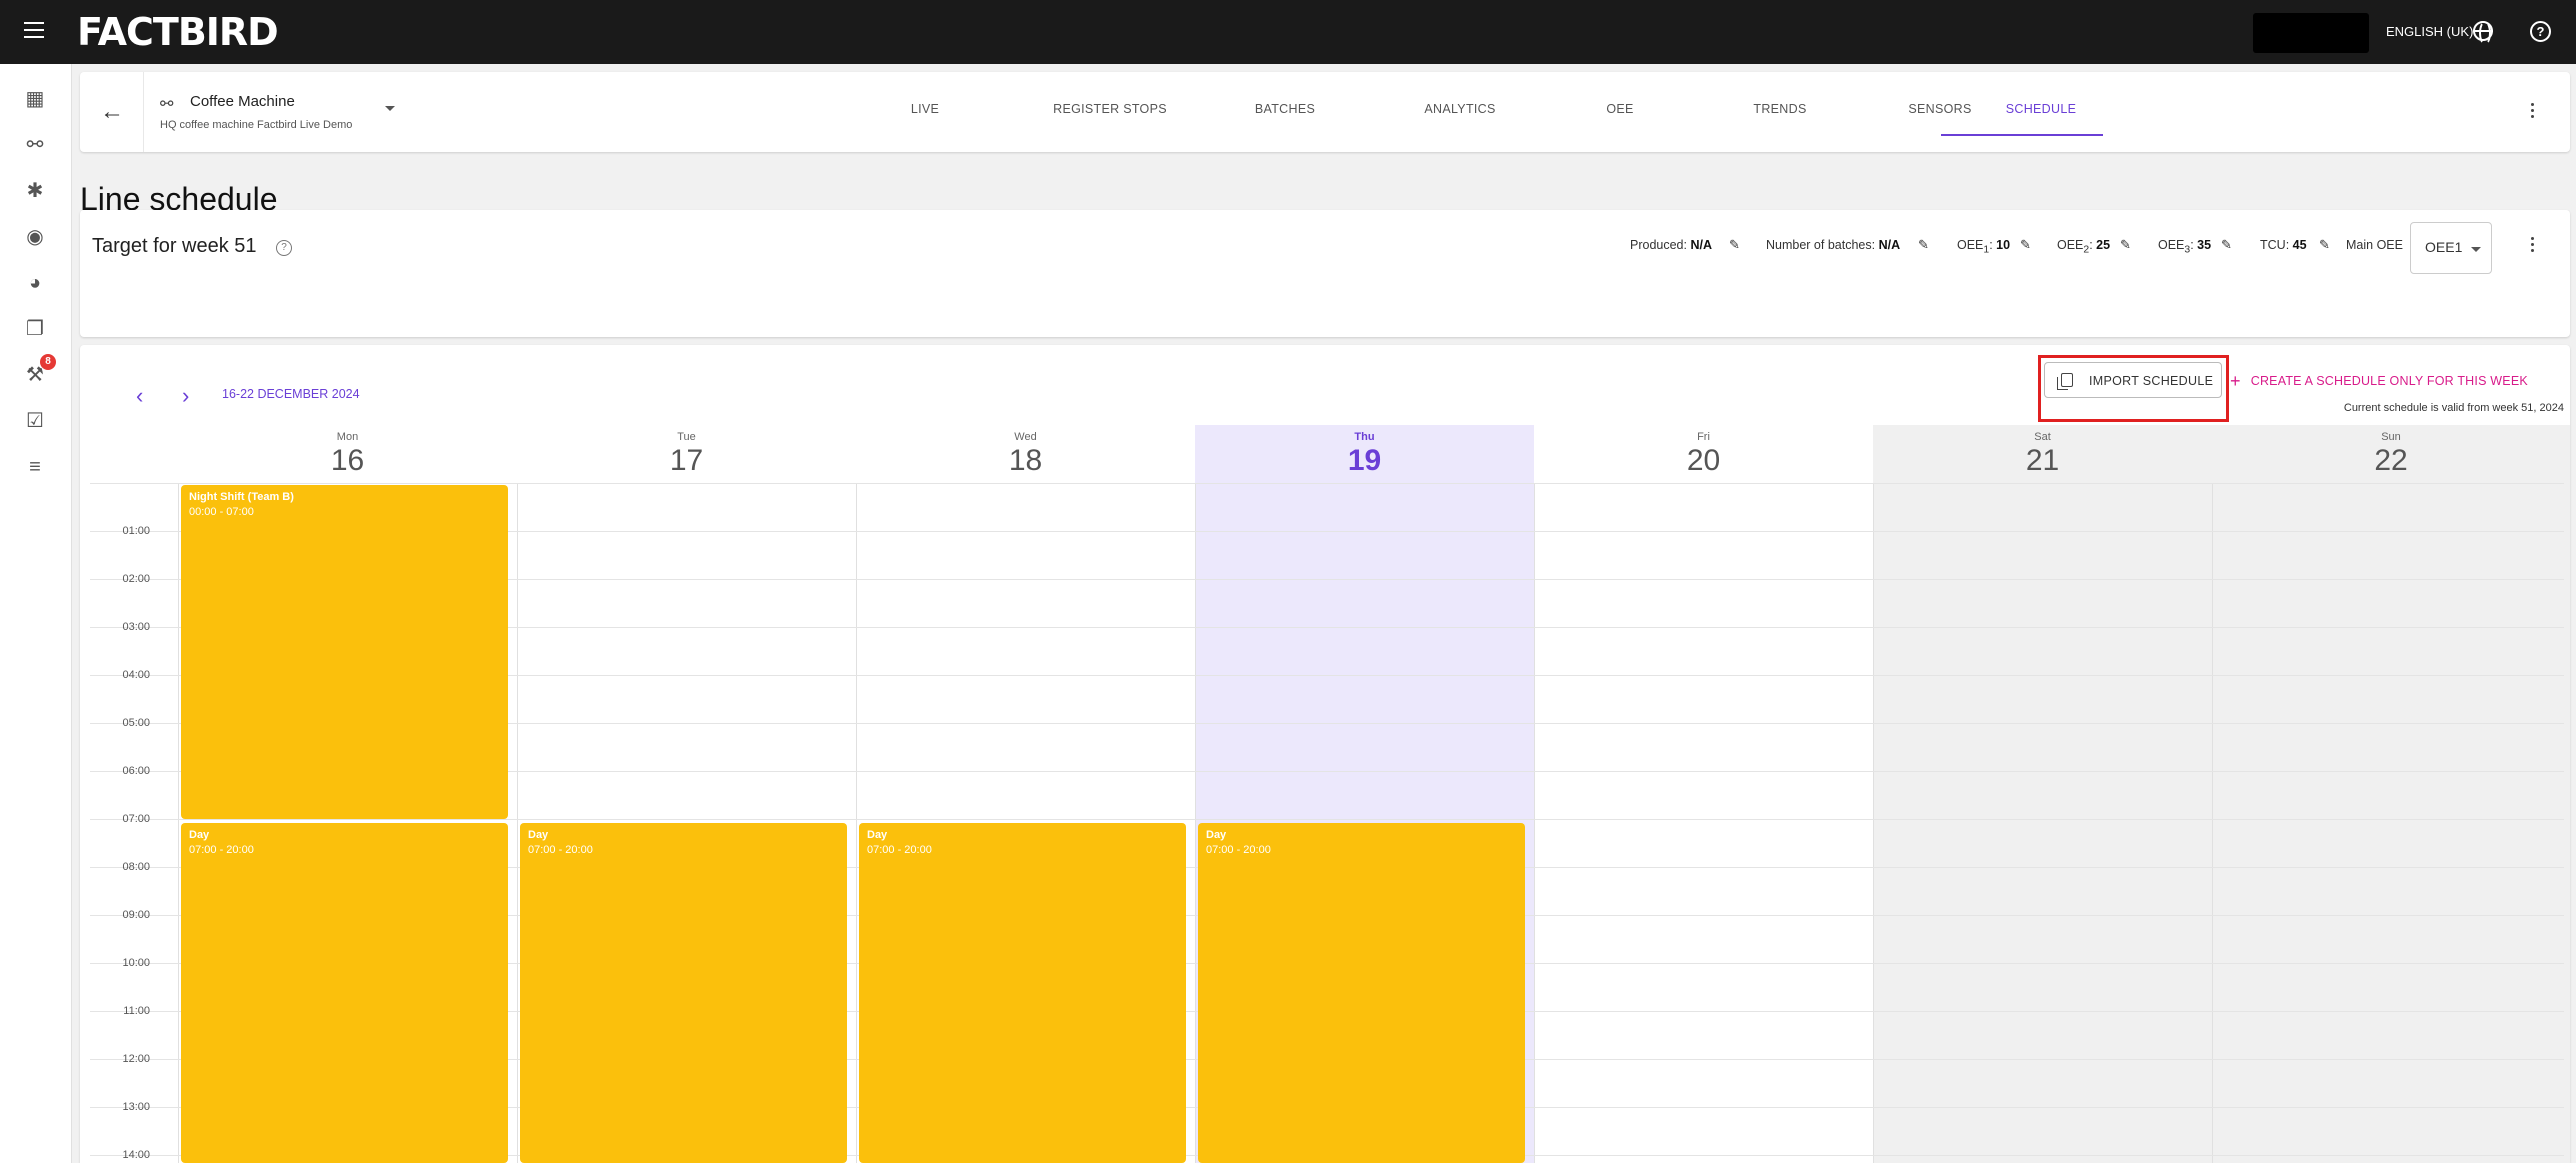 The height and width of the screenshot is (1163, 2576). I want to click on globe-icon, so click(2483, 33).